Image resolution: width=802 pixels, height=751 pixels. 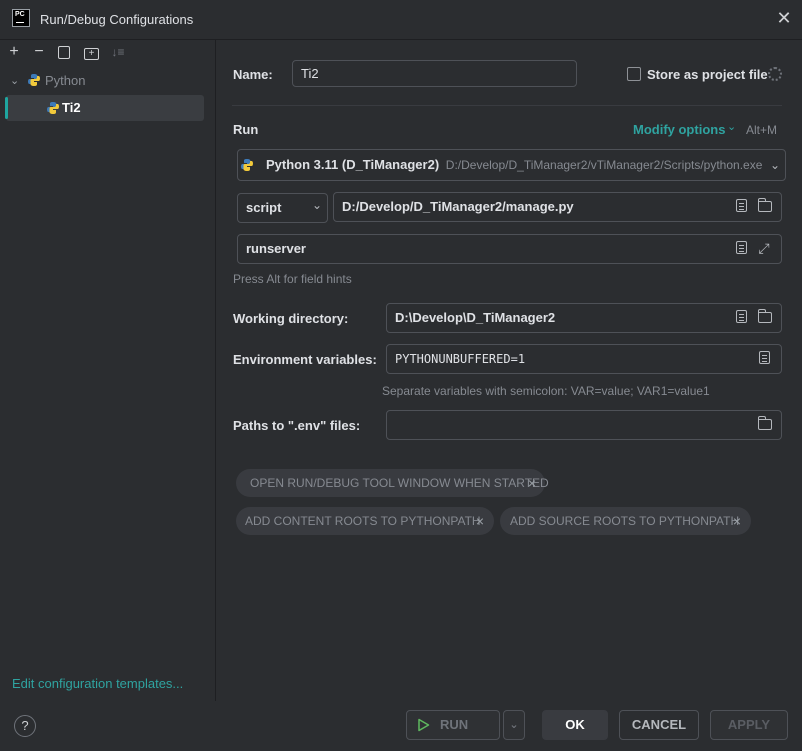 I want to click on run-section-title: Run, so click(x=246, y=129).